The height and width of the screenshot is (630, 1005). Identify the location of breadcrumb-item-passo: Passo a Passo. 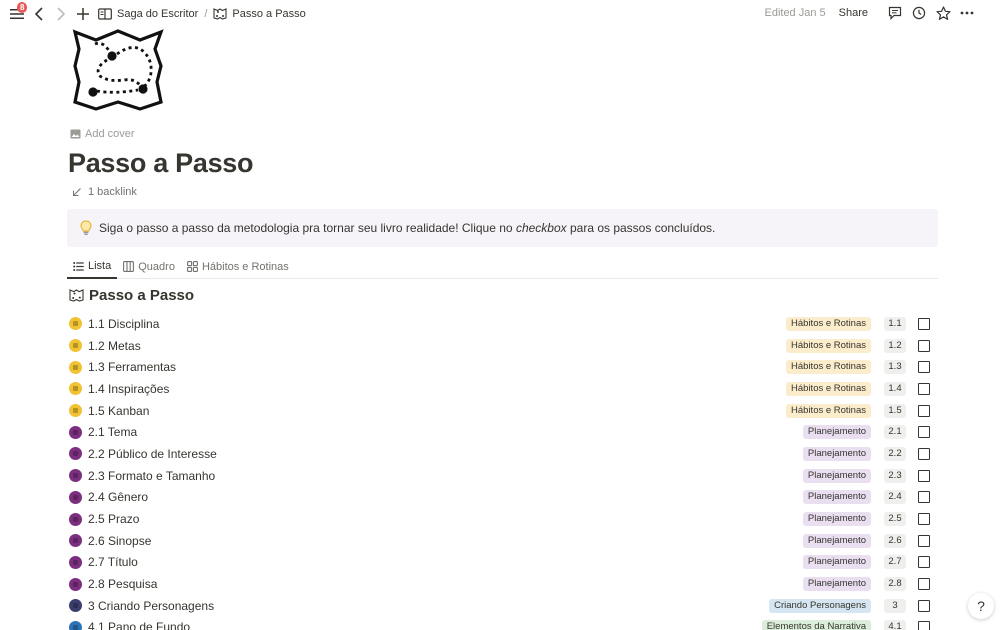
(268, 14).